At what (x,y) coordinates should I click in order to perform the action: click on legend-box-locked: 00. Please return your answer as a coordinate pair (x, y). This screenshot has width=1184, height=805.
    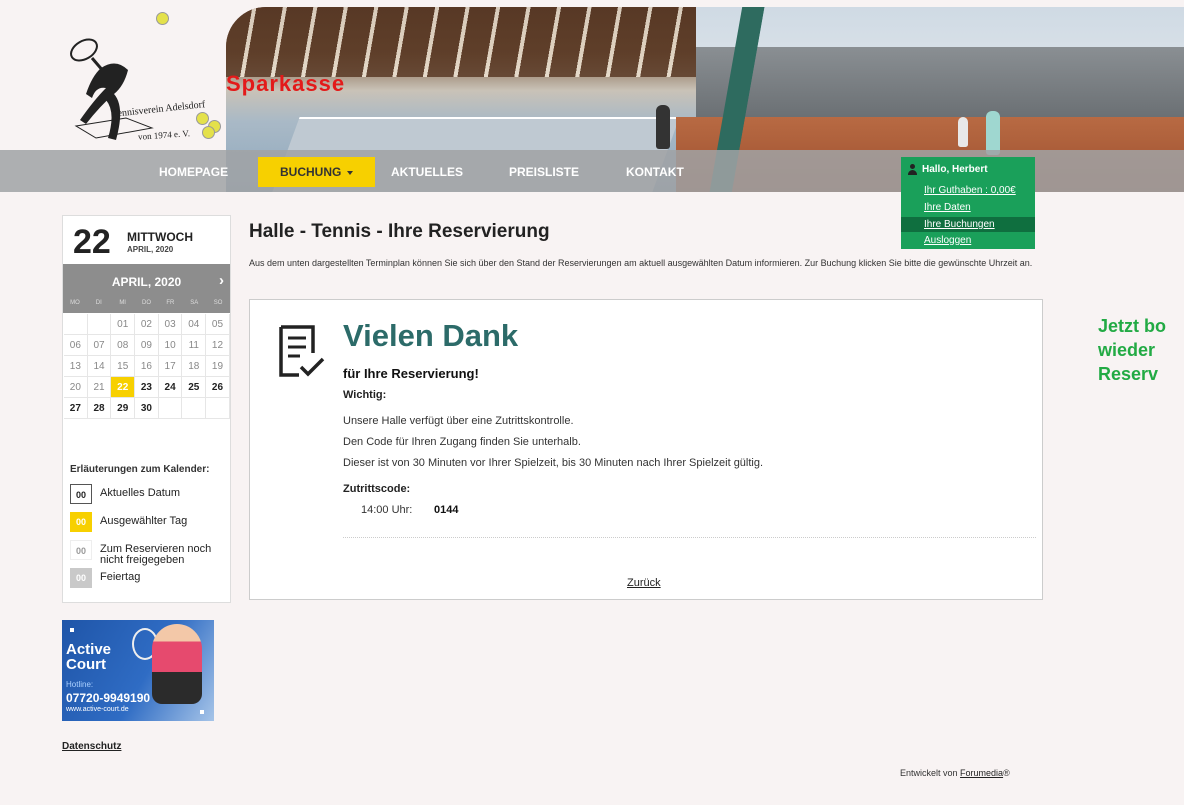
    Looking at the image, I should click on (81, 550).